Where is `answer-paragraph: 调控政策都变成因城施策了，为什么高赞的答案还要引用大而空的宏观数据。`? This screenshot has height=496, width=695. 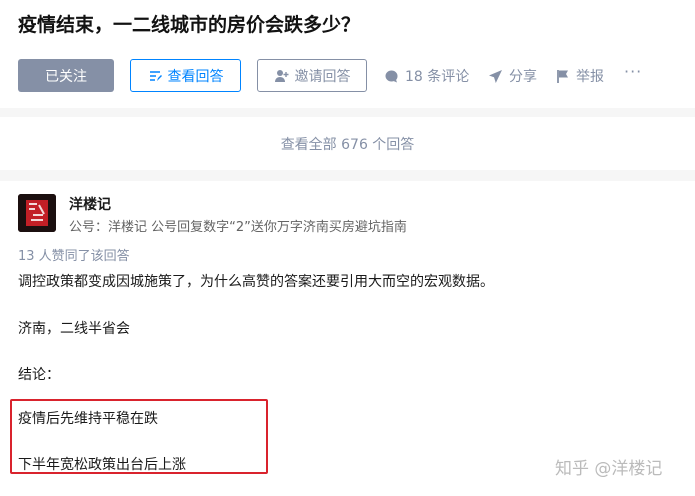
answer-paragraph: 调控政策都变成因城施策了，为什么高赞的答案还要引用大而空的宏观数据。 is located at coordinates (256, 282).